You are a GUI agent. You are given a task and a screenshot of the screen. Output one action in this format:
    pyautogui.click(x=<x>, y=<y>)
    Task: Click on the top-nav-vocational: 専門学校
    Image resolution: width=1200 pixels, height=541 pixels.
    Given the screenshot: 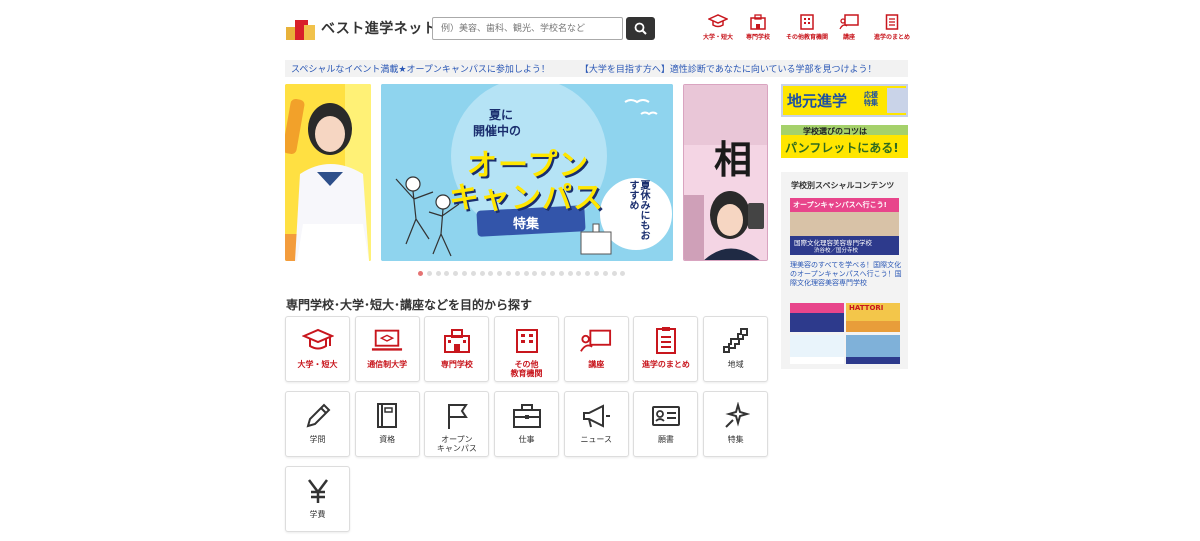 What is the action you would take?
    pyautogui.click(x=758, y=27)
    